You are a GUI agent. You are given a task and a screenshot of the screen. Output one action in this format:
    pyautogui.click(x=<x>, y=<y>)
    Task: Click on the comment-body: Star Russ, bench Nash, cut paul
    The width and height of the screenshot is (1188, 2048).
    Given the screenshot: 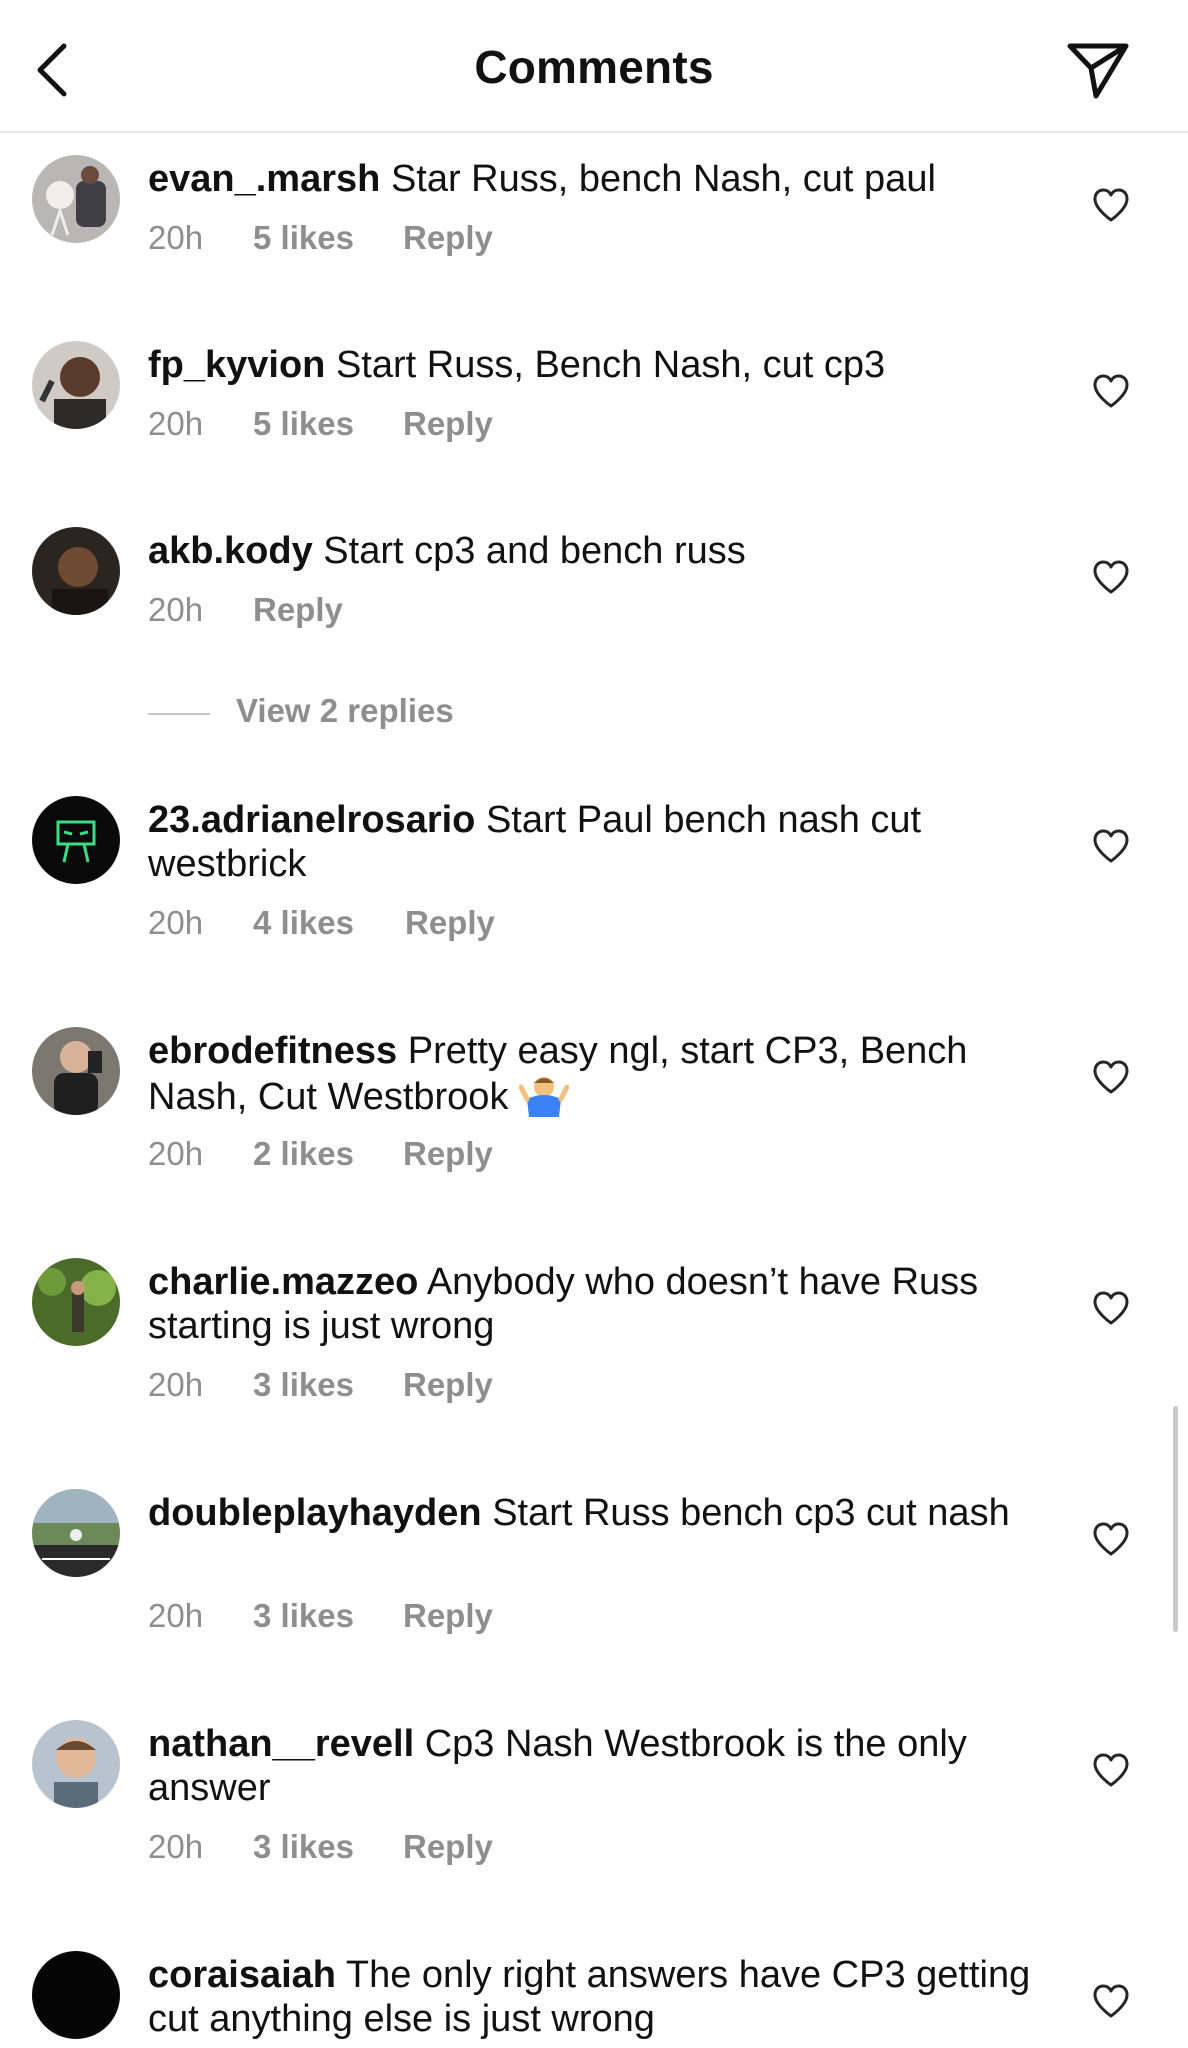 What is the action you would take?
    pyautogui.click(x=663, y=179)
    